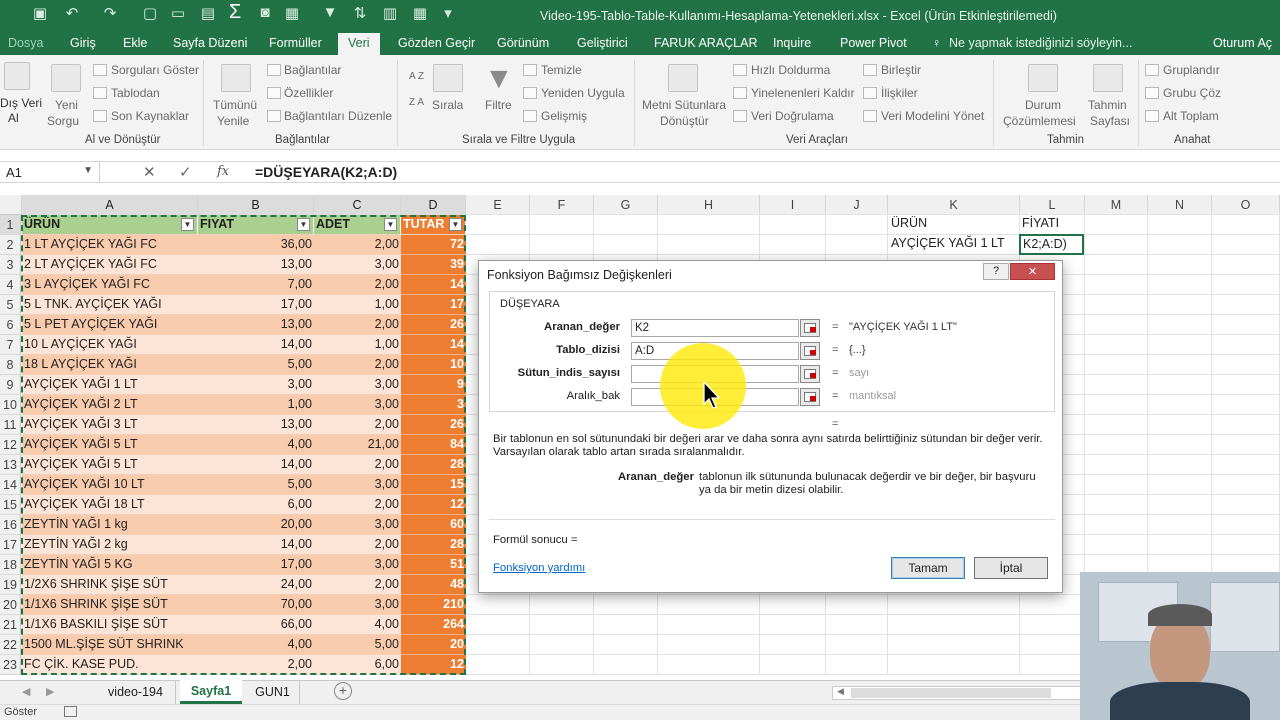  What do you see at coordinates (110, 605) in the screenshot?
I see `table-cell: 1/1X6 SHRINK ŞİŞE SÜT` at bounding box center [110, 605].